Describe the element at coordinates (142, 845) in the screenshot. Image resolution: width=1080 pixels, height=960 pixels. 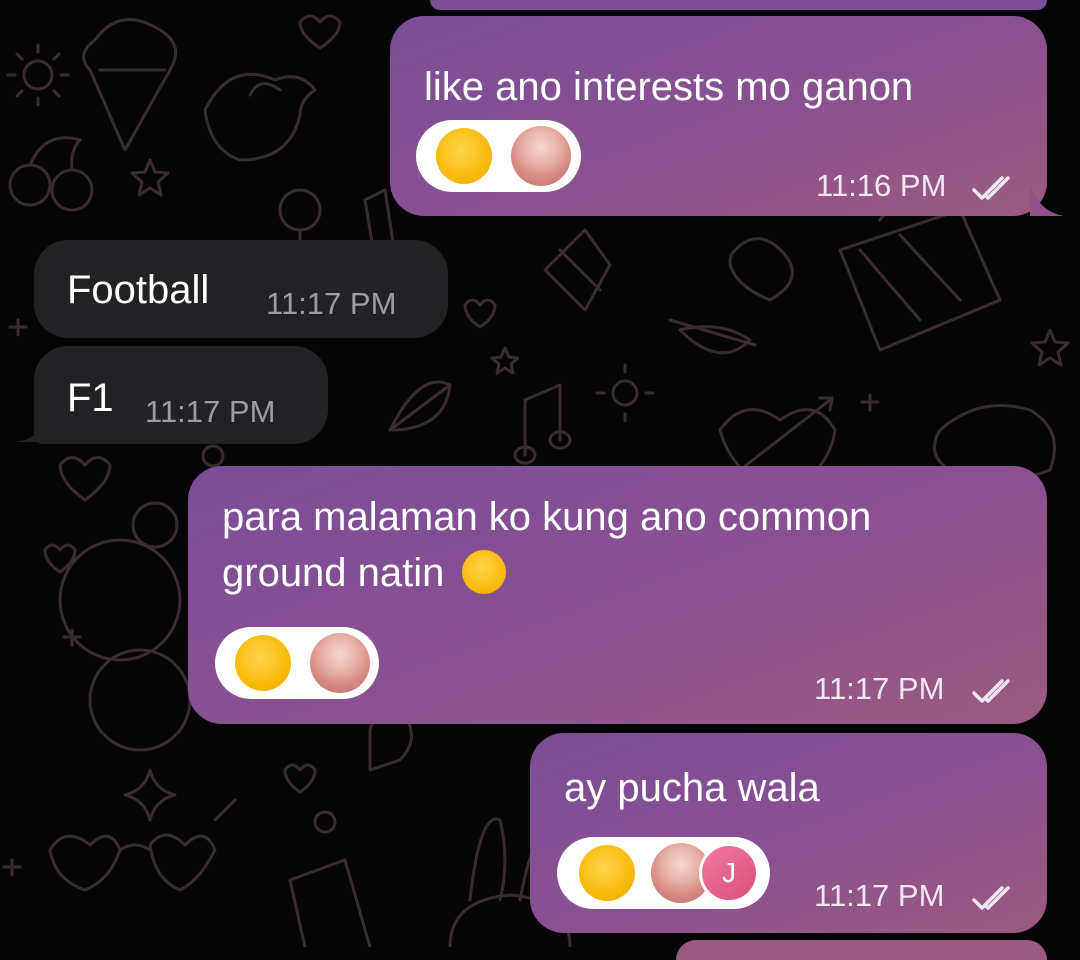
I see `heart-glasses-doodle` at that location.